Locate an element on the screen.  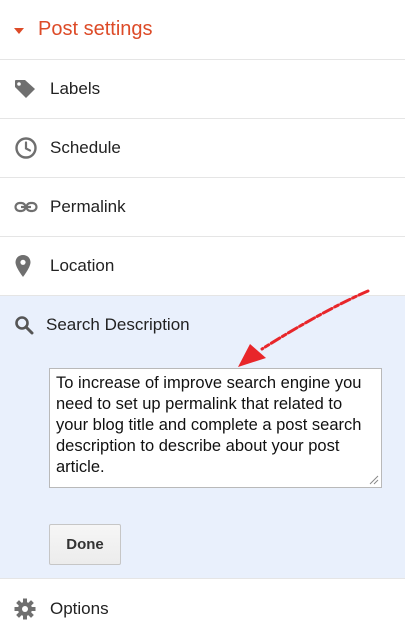
labels-label: Labels is located at coordinates (75, 88).